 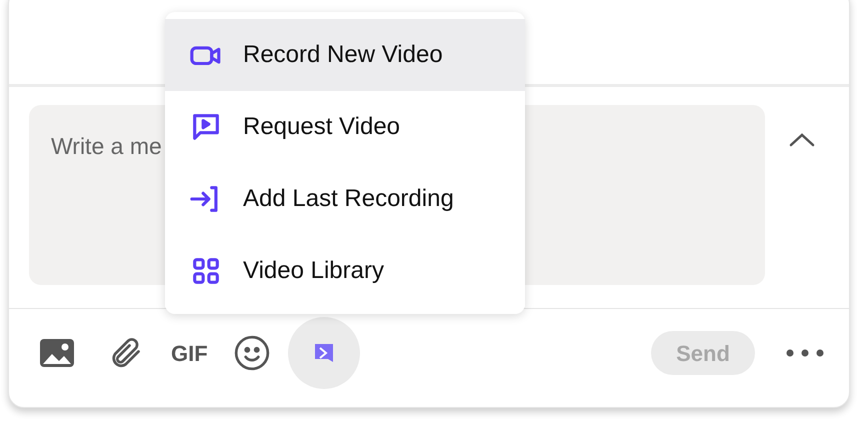 I want to click on chevron-up-icon, so click(x=802, y=140).